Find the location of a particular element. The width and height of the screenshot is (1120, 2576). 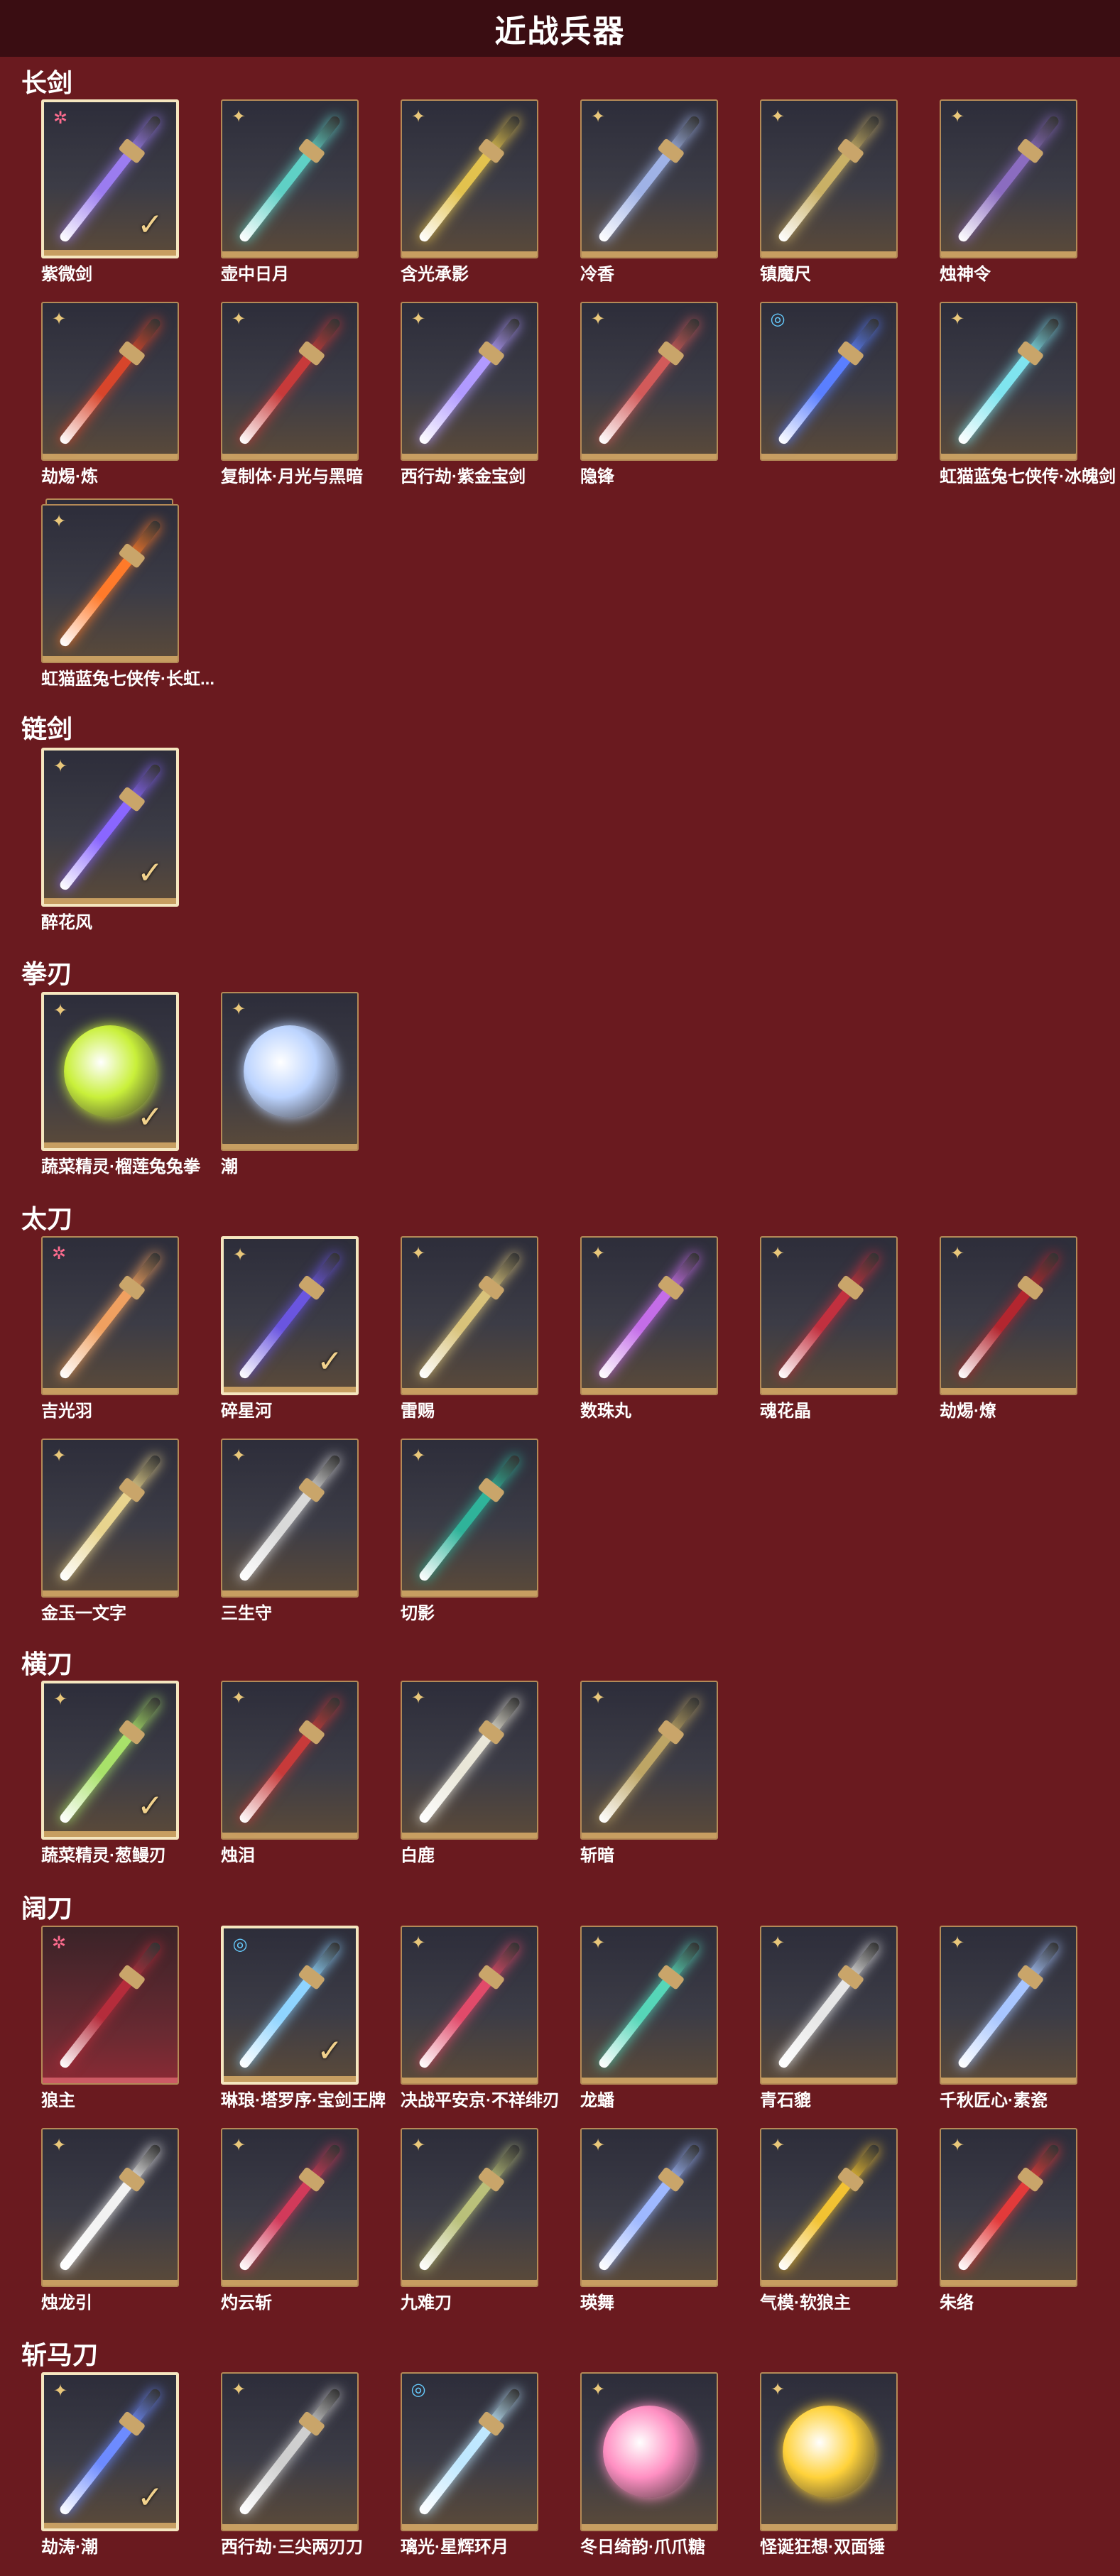

weapon-card: ✦ 切影 is located at coordinates (469, 1531).